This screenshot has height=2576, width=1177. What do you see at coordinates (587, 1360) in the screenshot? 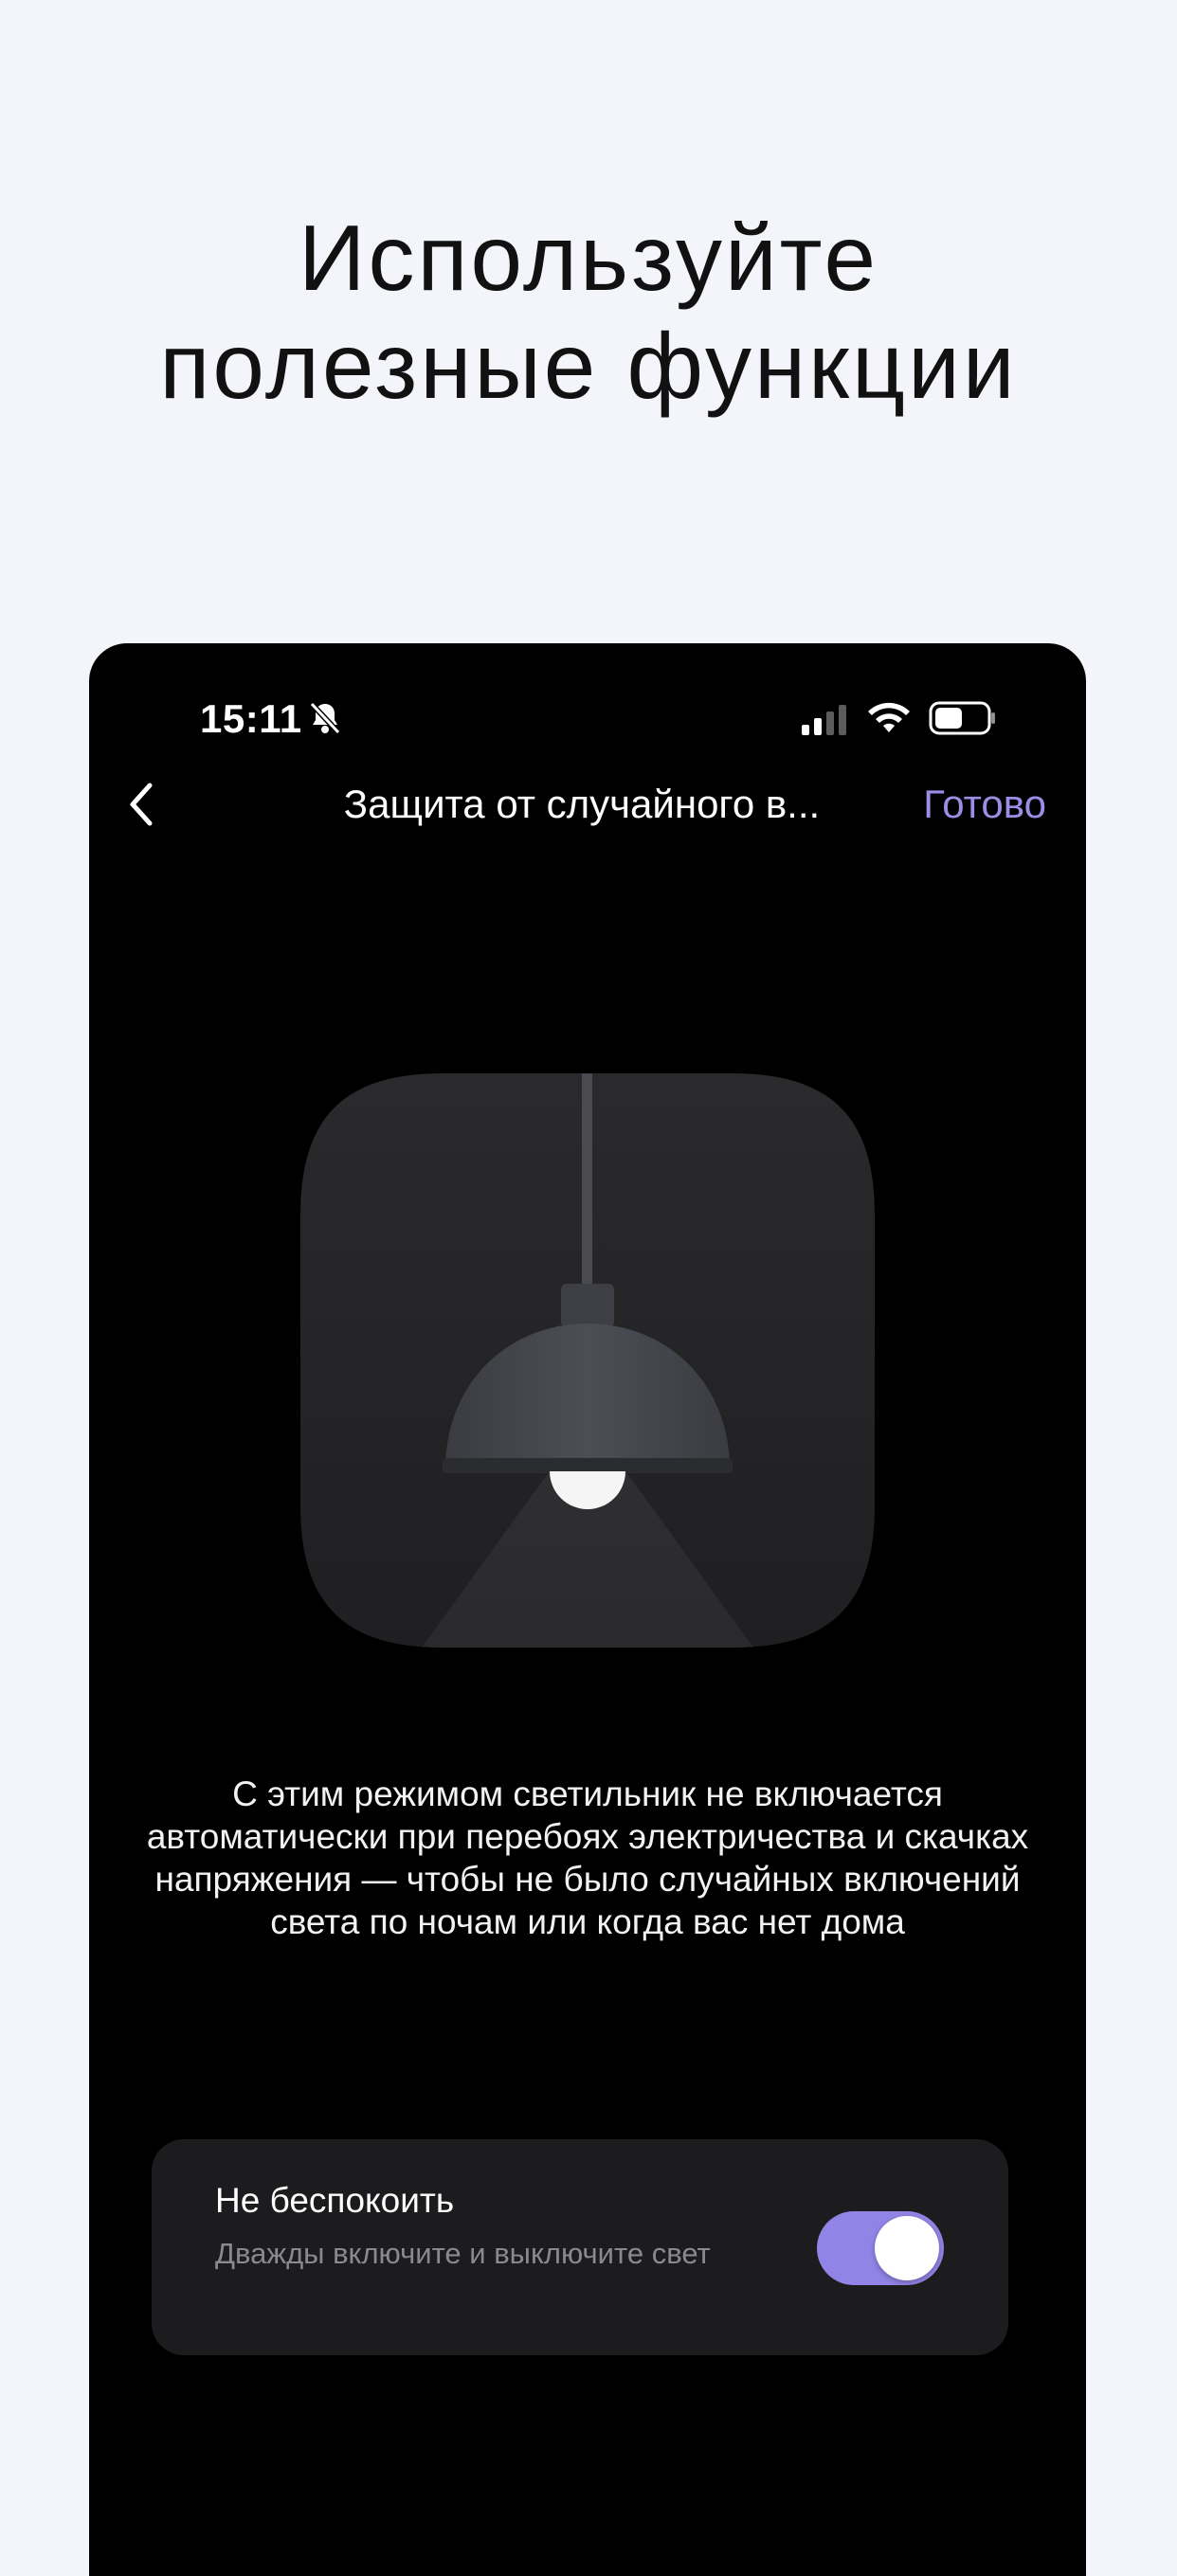
I see `pendant-lamp-icon` at bounding box center [587, 1360].